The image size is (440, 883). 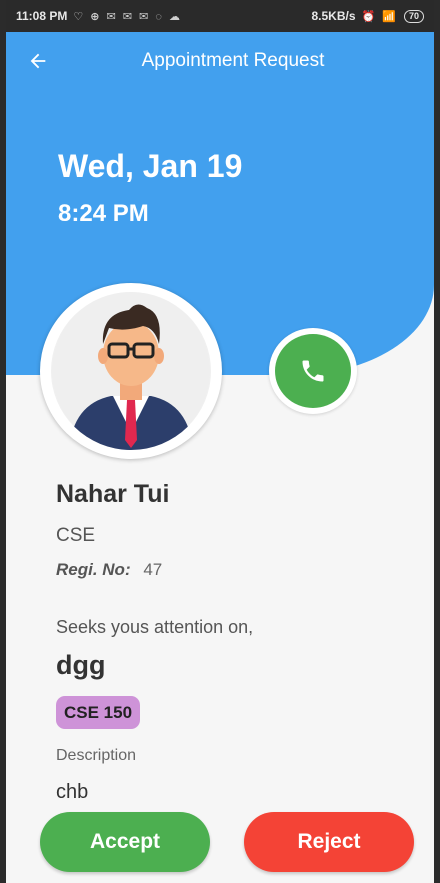 I want to click on appointment-time: 8:24 PM, so click(x=103, y=213).